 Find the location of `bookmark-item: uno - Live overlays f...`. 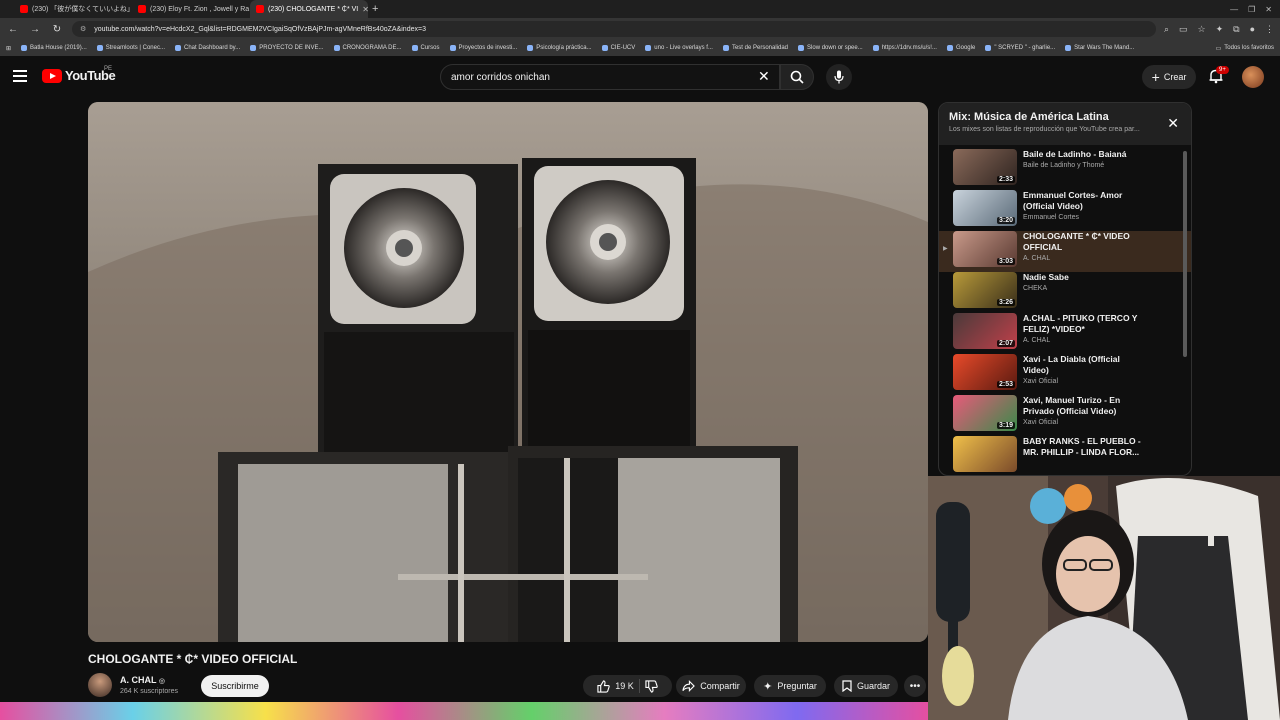

bookmark-item: uno - Live overlays f... is located at coordinates (679, 48).